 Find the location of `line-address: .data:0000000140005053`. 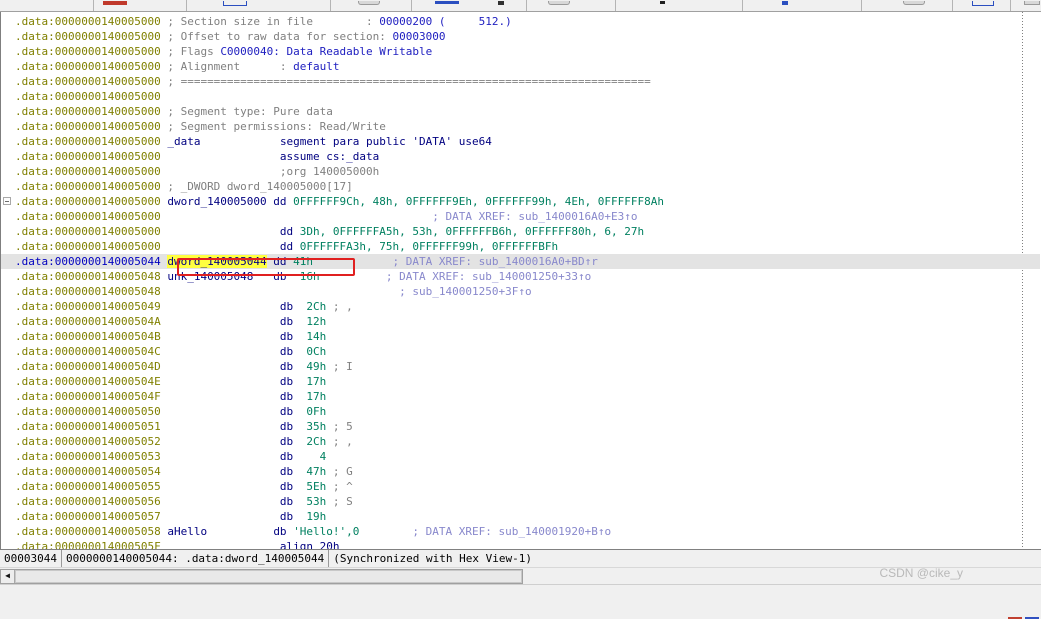

line-address: .data:0000000140005053 is located at coordinates (91, 456).